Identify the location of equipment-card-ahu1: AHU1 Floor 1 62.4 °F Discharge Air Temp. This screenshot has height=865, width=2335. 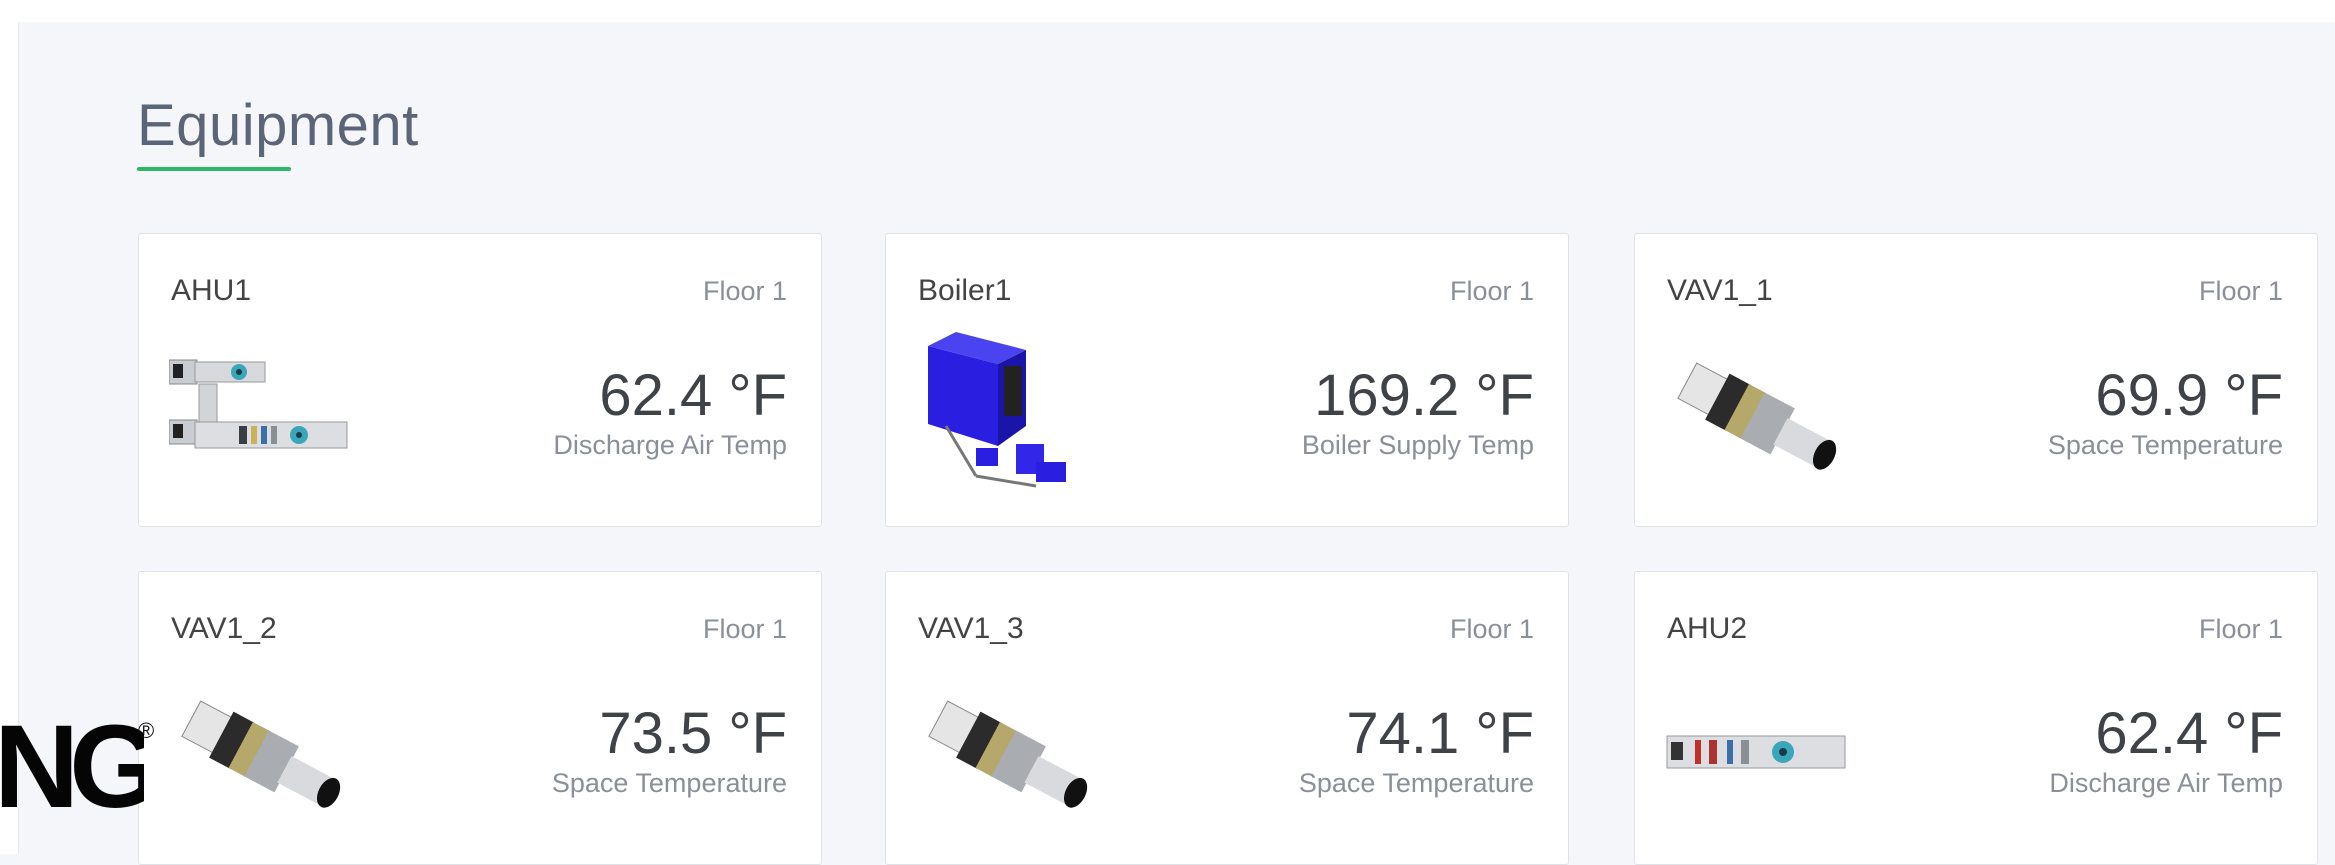
(480, 380).